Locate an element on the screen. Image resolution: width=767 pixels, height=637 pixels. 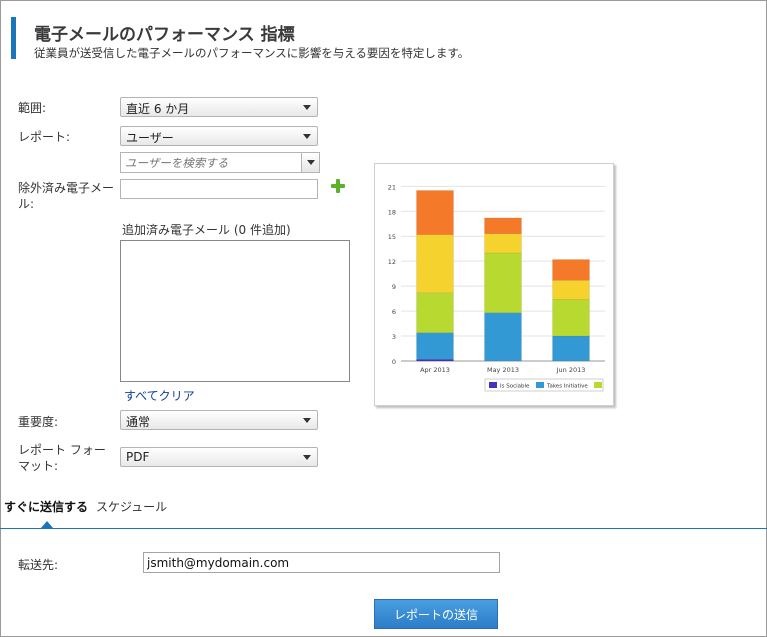
tab-schedule: スケジュール is located at coordinates (131, 506).